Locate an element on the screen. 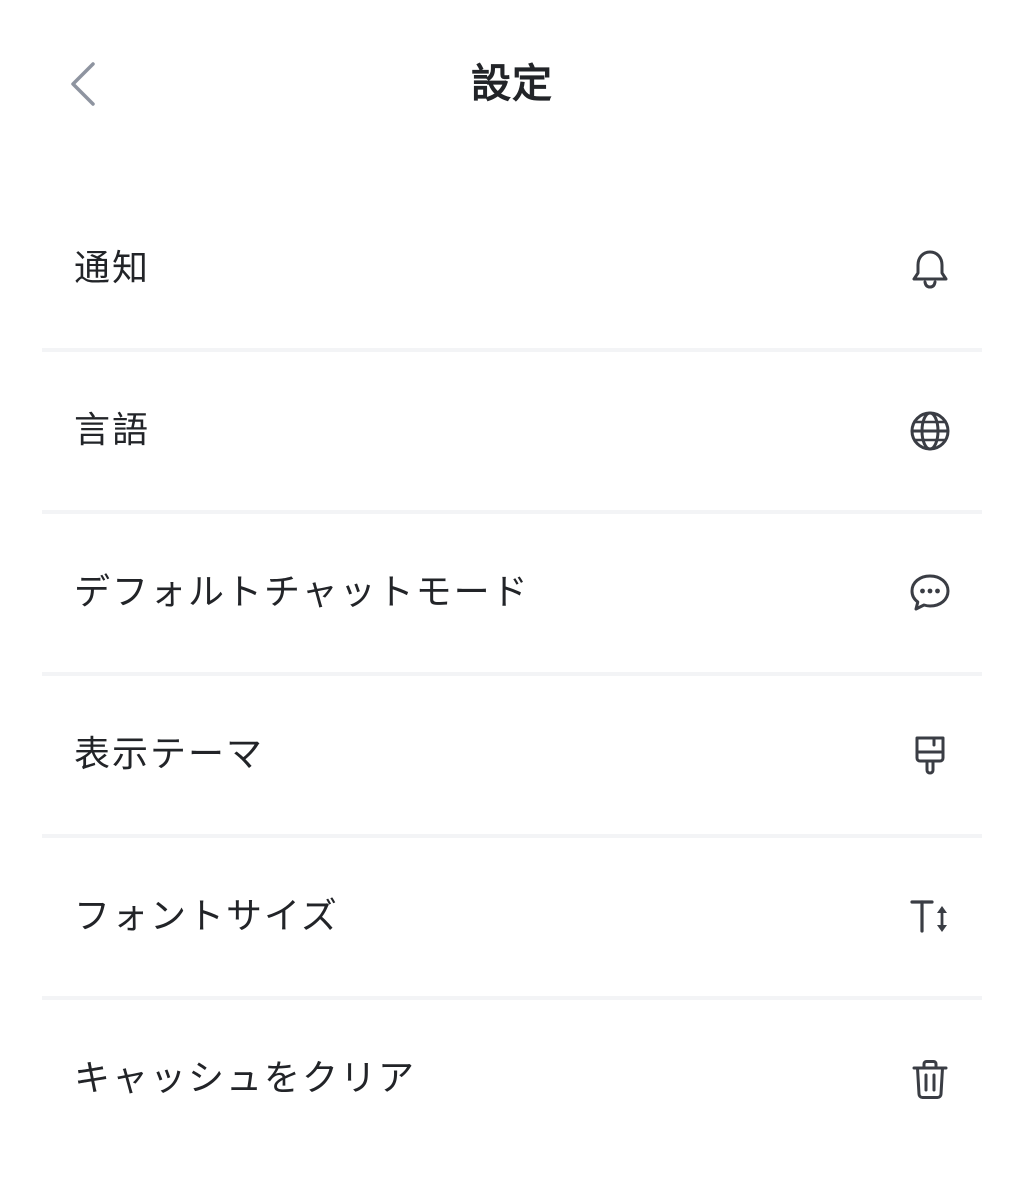 This screenshot has width=1024, height=1200. settings-item-label: デフォルトチャットモード is located at coordinates (302, 592).